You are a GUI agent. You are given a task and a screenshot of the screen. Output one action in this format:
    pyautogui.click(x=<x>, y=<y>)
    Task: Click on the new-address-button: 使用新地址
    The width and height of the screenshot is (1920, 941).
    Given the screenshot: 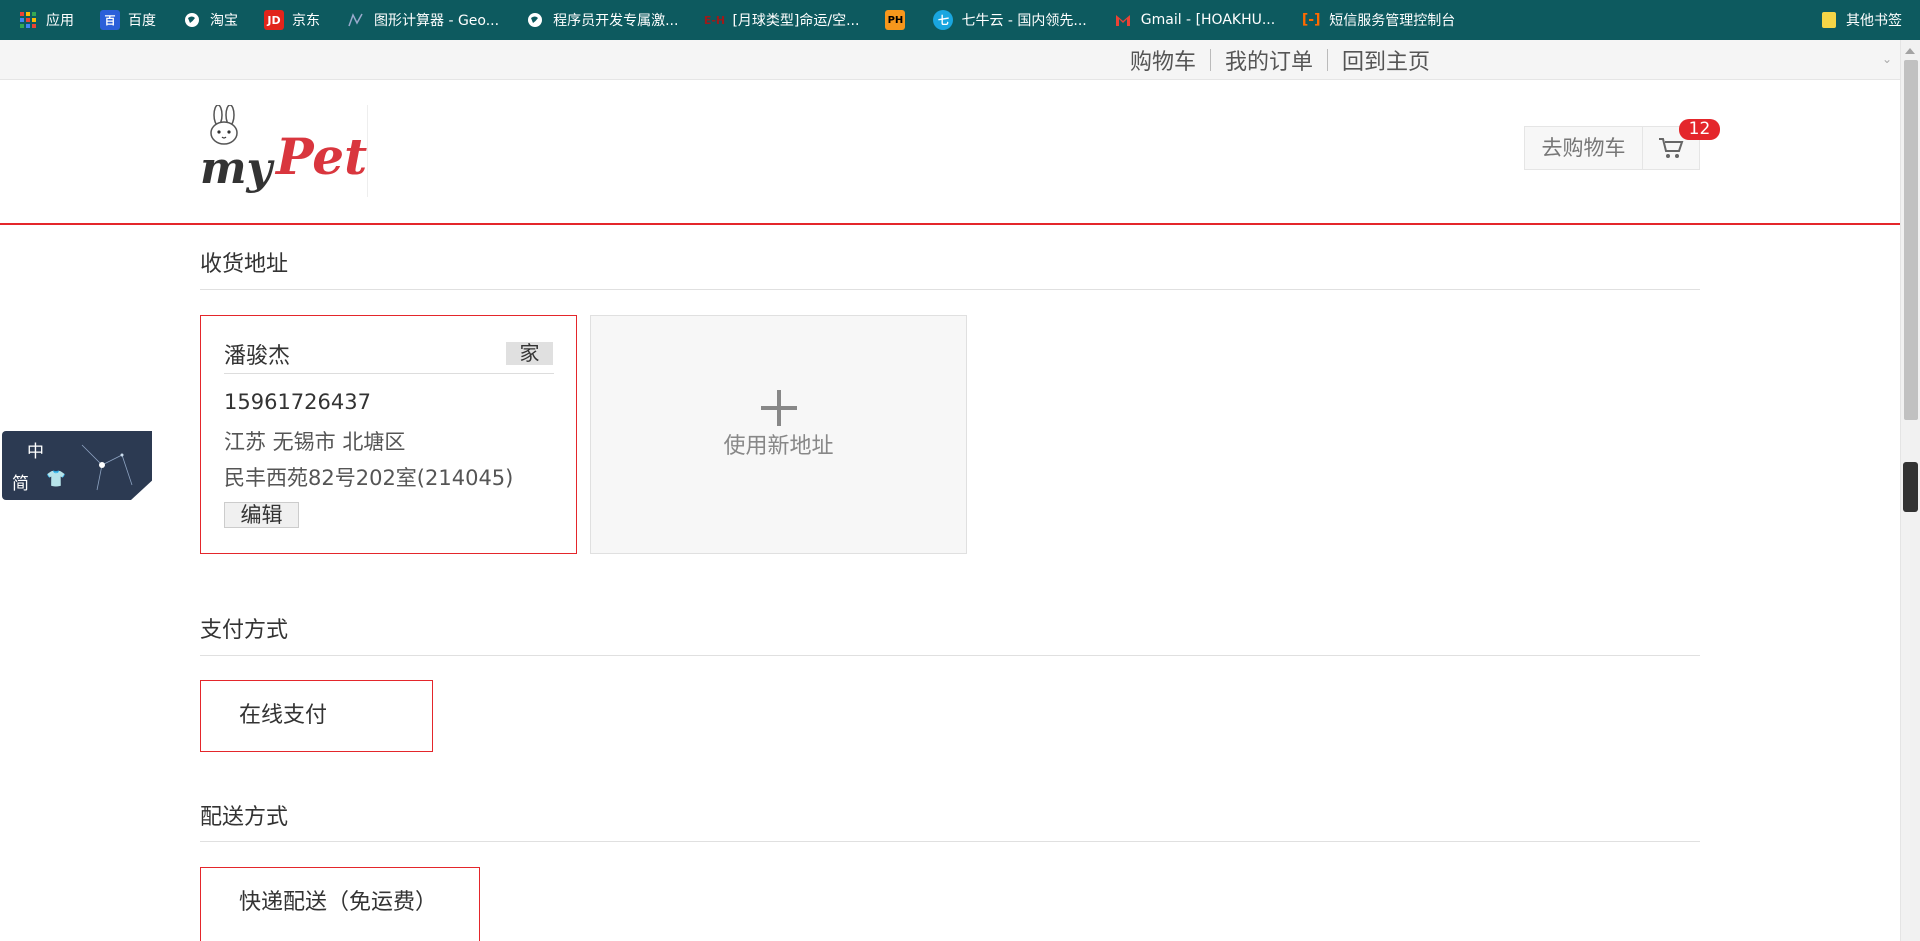 What is the action you would take?
    pyautogui.click(x=778, y=434)
    